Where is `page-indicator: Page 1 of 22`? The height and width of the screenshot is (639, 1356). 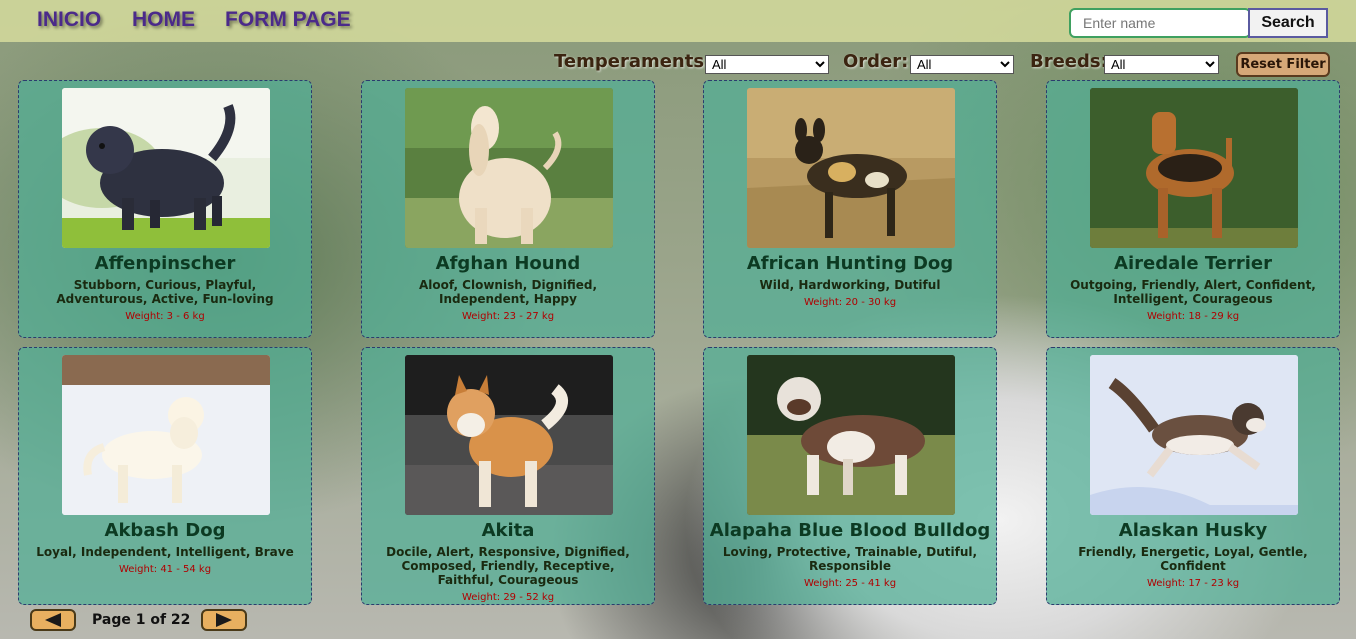
page-indicator: Page 1 of 22 is located at coordinates (141, 620).